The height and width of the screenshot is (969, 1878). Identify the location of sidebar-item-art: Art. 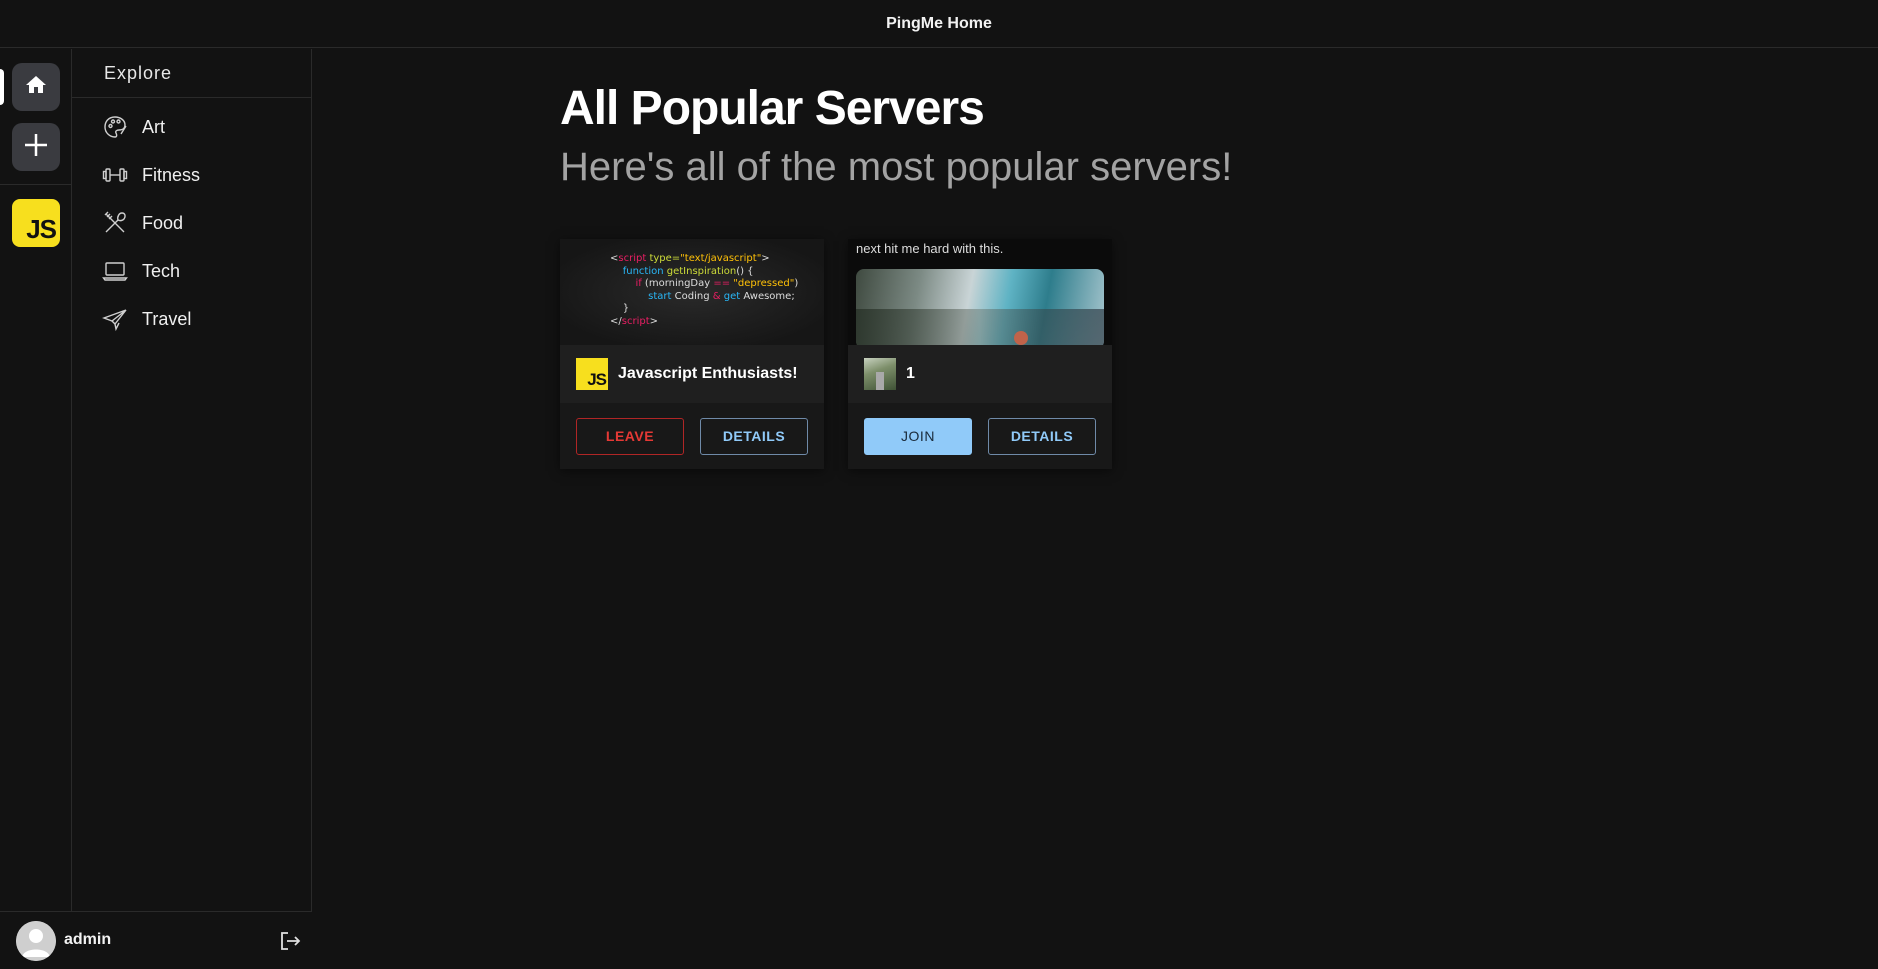
(191, 127).